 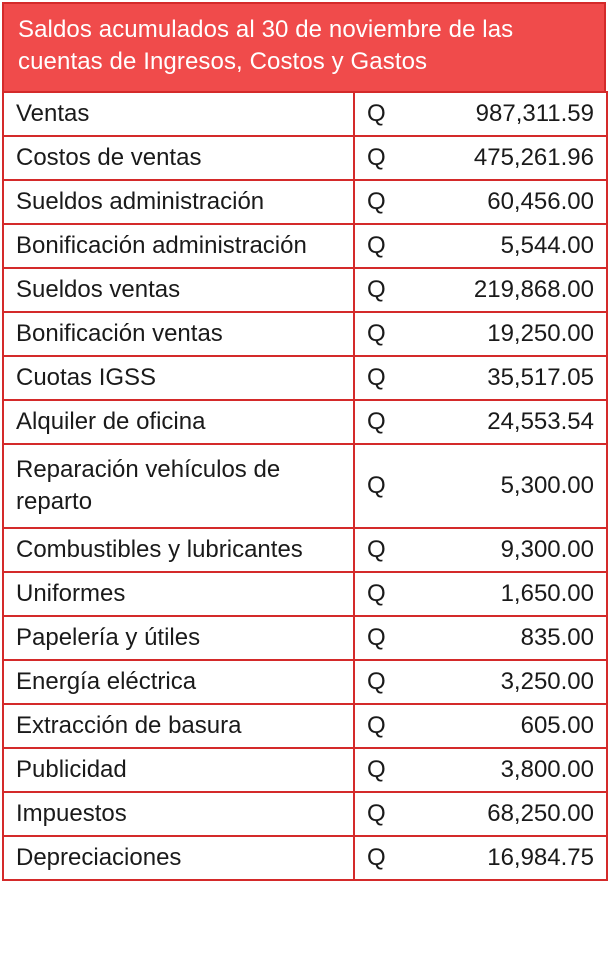 I want to click on amount-value: 24,553.54, so click(x=540, y=421).